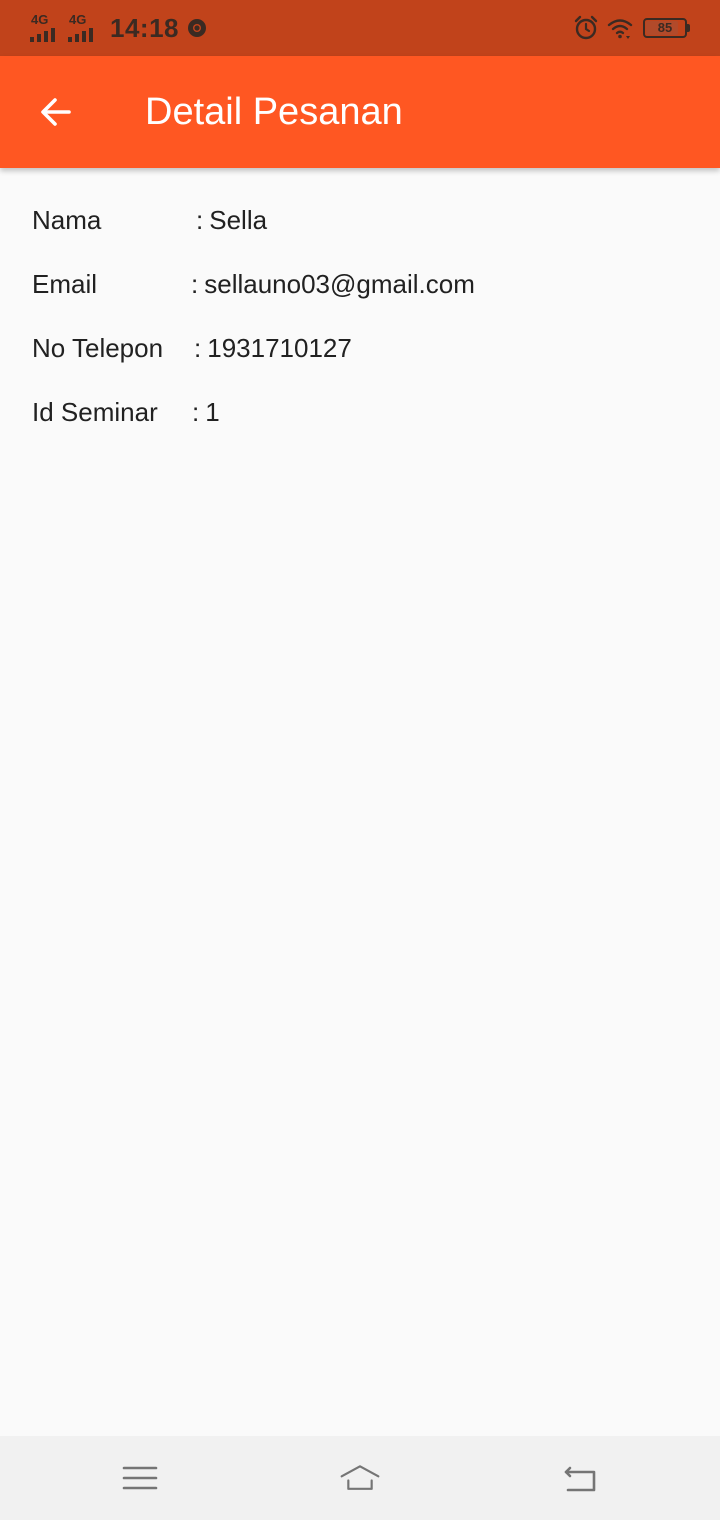  Describe the element at coordinates (688, 28) in the screenshot. I see `battery-tip` at that location.